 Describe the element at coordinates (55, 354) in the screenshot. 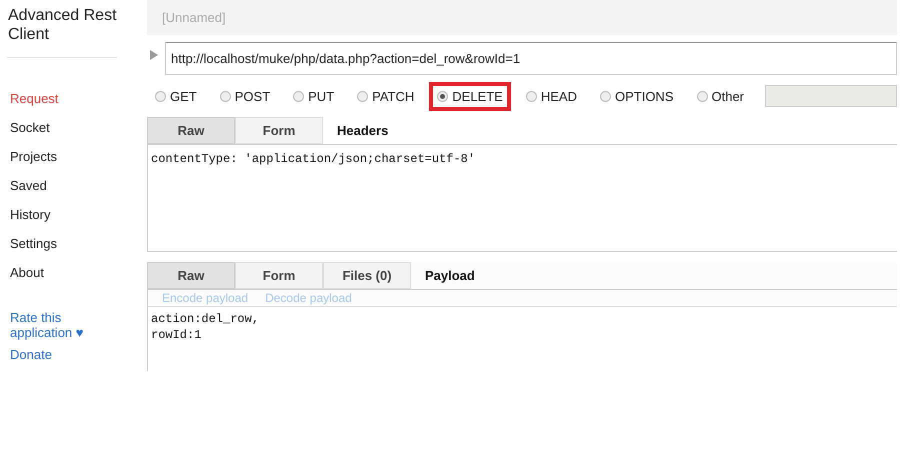

I see `sidebar-link: Donate` at that location.